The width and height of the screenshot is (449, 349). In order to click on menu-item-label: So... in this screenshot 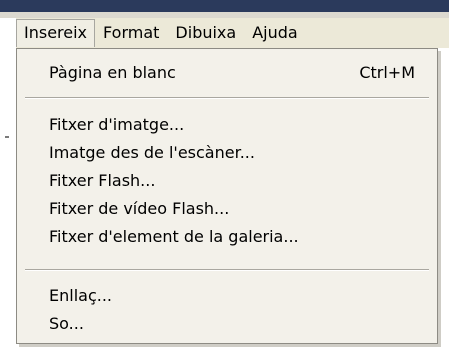, I will do `click(66, 323)`.